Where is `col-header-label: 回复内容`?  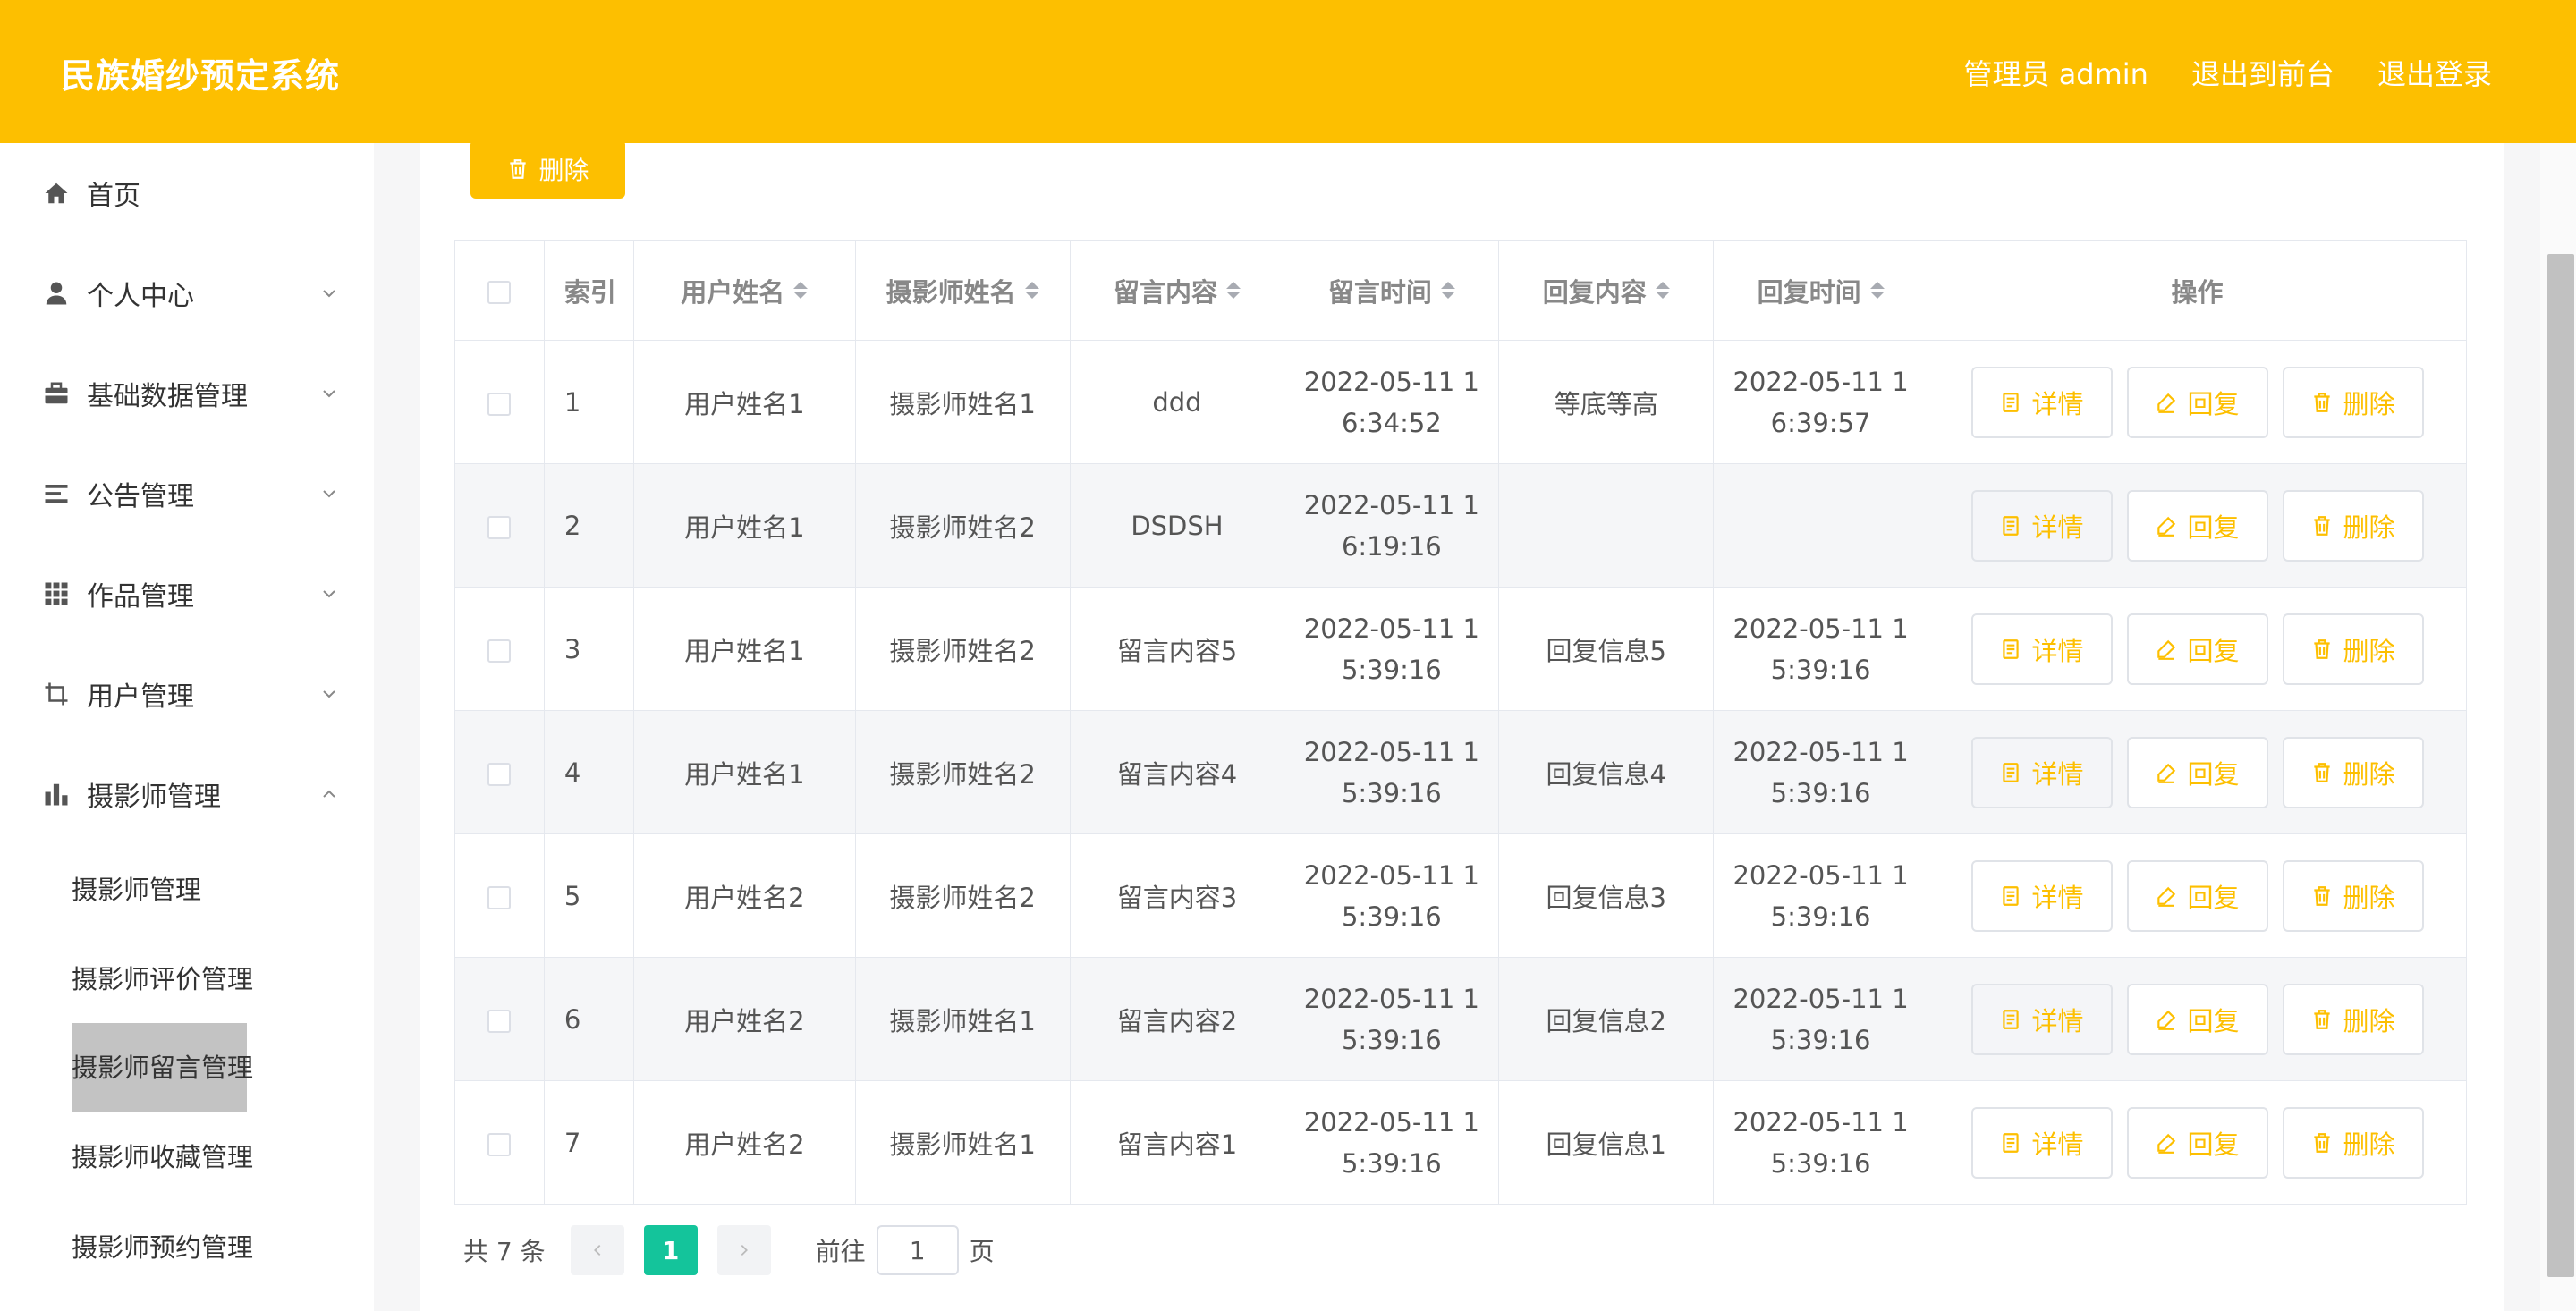 col-header-label: 回复内容 is located at coordinates (1594, 292).